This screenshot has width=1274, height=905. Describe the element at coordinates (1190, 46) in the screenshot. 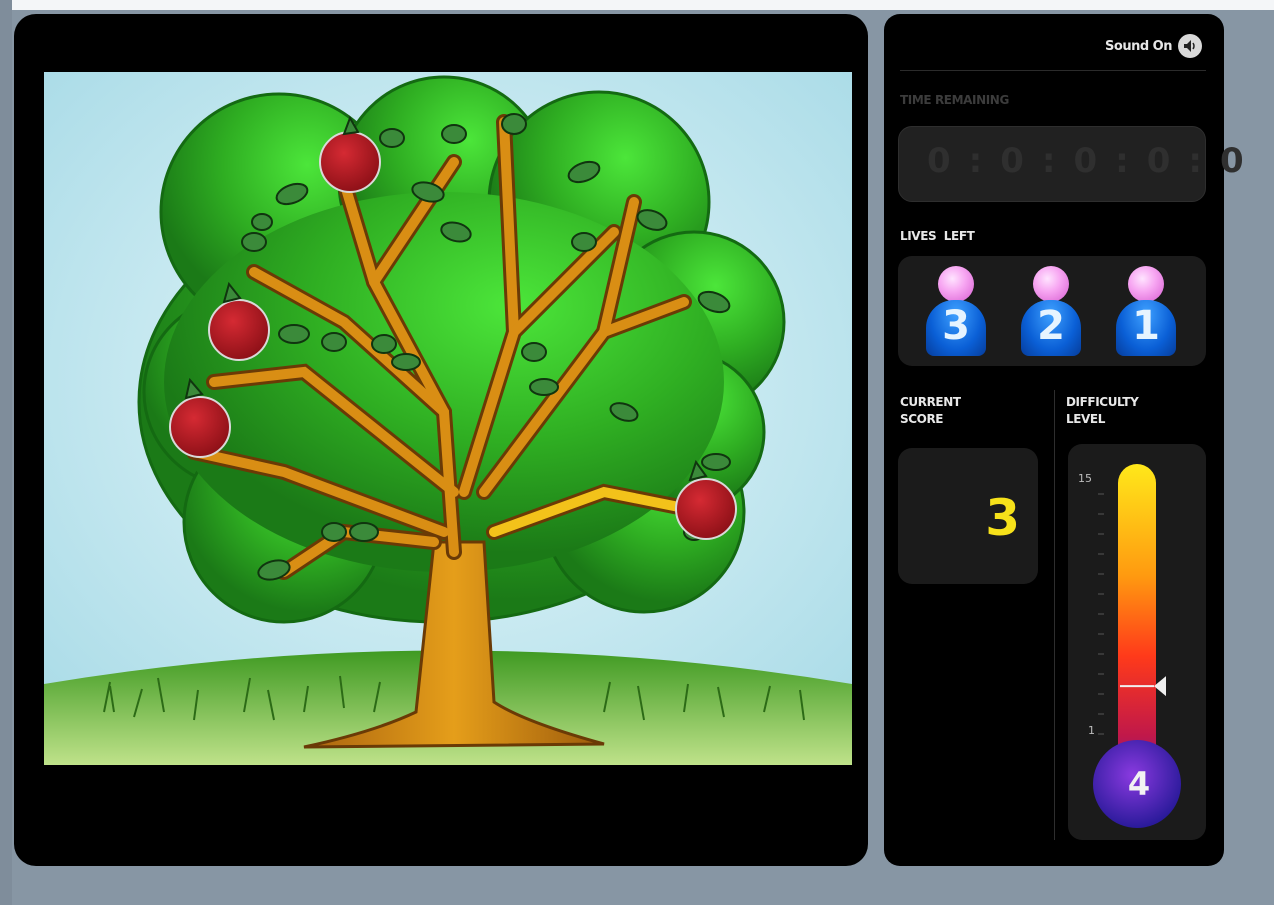

I see `speaker-icon` at that location.